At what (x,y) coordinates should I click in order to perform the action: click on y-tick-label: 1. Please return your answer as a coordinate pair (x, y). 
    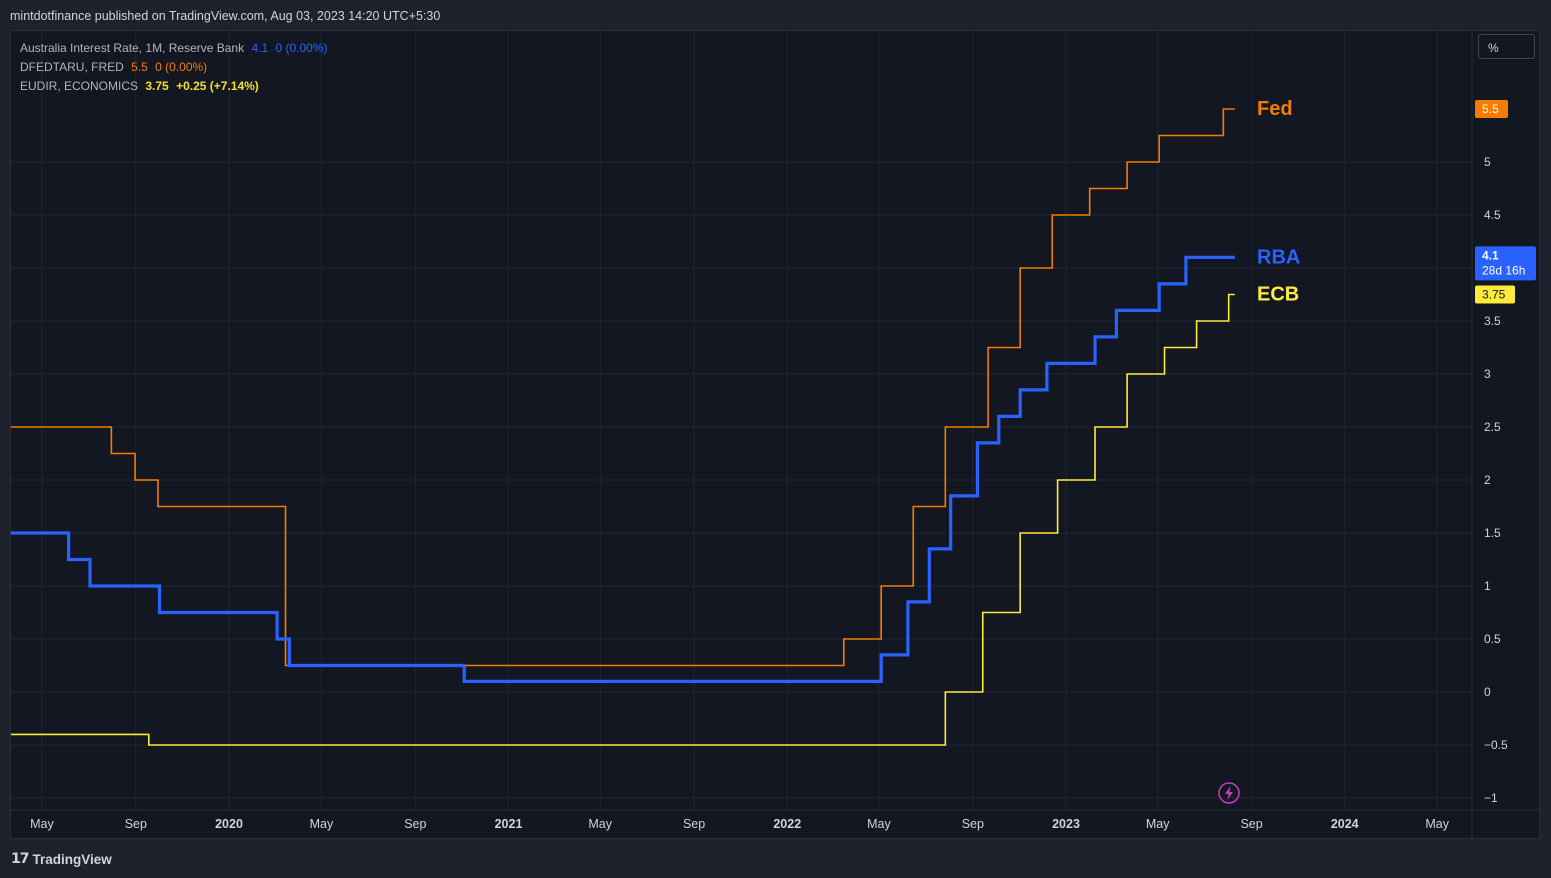
    Looking at the image, I should click on (1487, 586).